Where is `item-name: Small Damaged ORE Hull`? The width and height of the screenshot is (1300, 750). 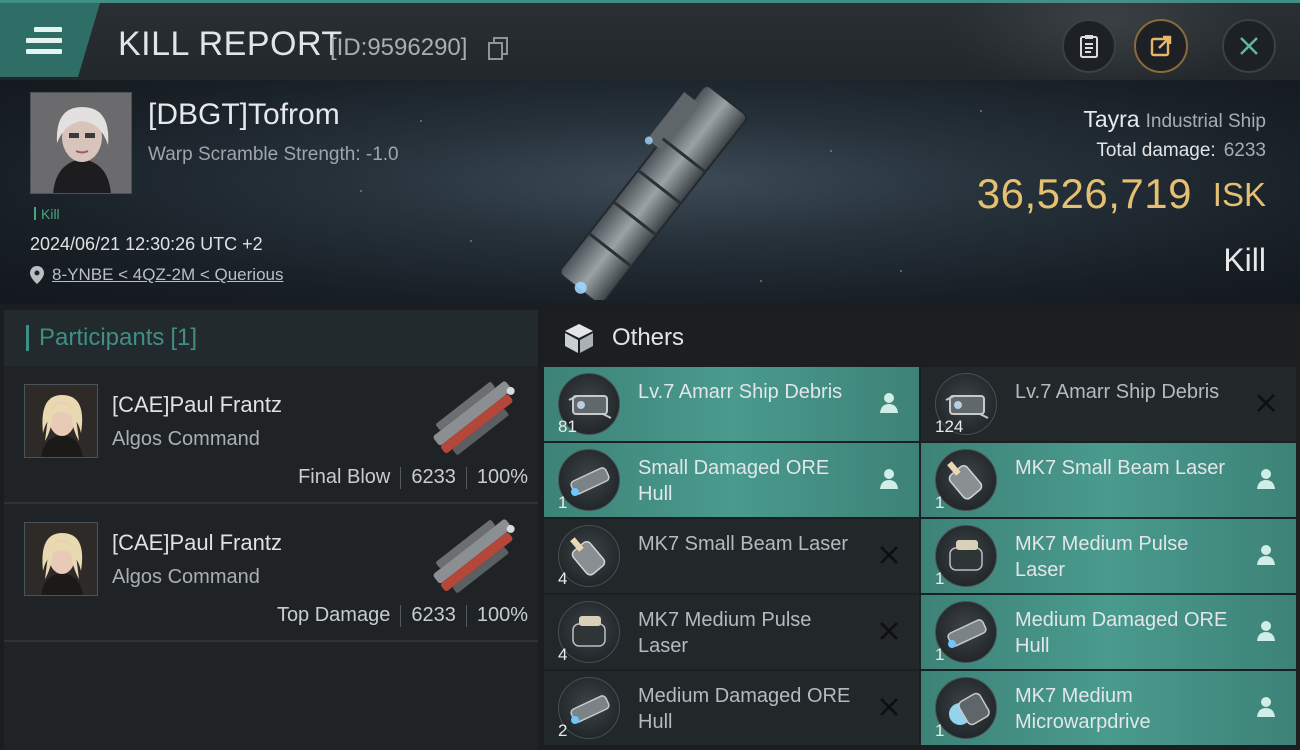 item-name: Small Damaged ORE Hull is located at coordinates (734, 481).